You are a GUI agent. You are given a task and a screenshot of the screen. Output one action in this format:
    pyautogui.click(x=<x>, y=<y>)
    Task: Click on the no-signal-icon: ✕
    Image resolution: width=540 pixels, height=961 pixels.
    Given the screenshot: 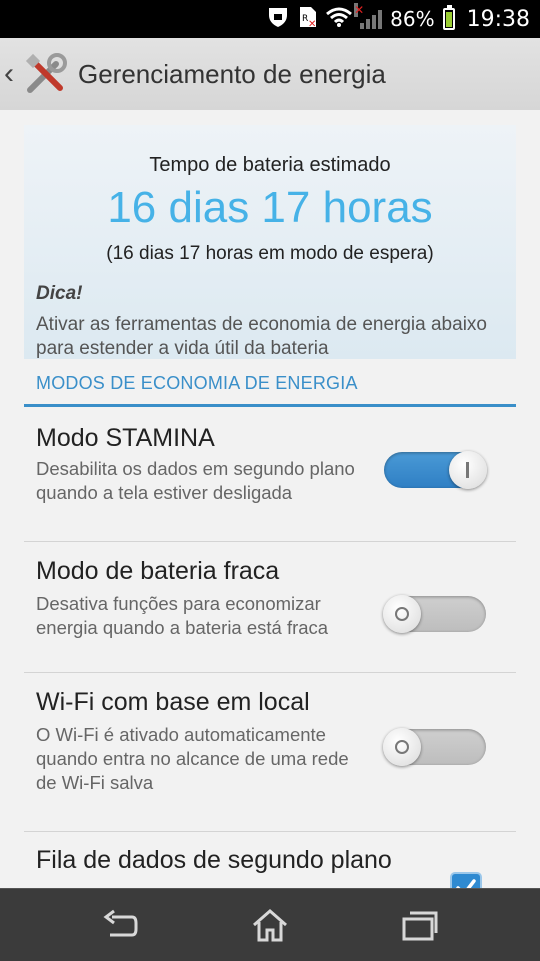 What is the action you would take?
    pyautogui.click(x=359, y=10)
    